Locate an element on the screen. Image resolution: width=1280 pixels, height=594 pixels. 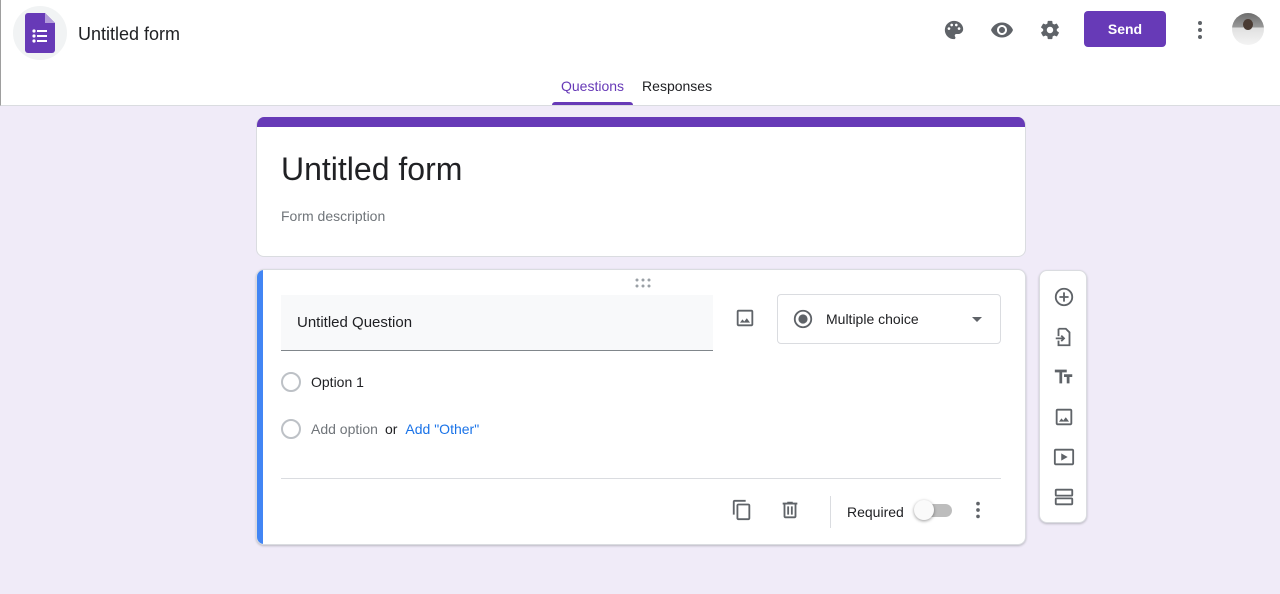
preview-eye-icon is located at coordinates (1002, 30).